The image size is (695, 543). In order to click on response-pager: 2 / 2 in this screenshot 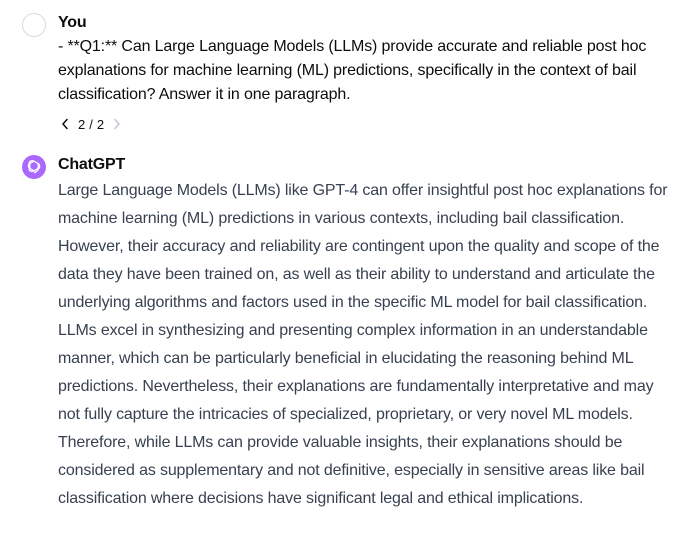, I will do `click(91, 124)`.